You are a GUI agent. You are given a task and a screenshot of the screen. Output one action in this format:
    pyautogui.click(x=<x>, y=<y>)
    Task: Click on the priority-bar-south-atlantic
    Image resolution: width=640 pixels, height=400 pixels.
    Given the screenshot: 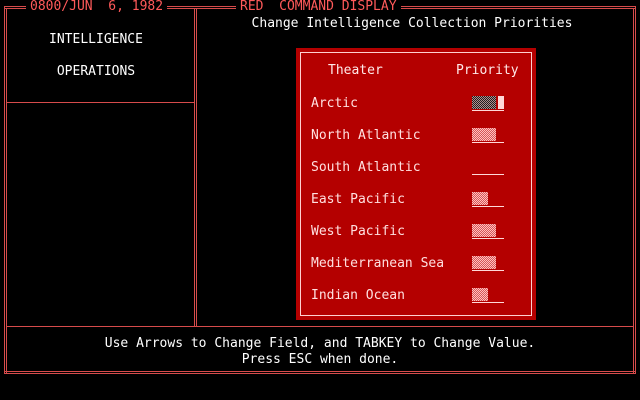 What is the action you would take?
    pyautogui.click(x=488, y=167)
    